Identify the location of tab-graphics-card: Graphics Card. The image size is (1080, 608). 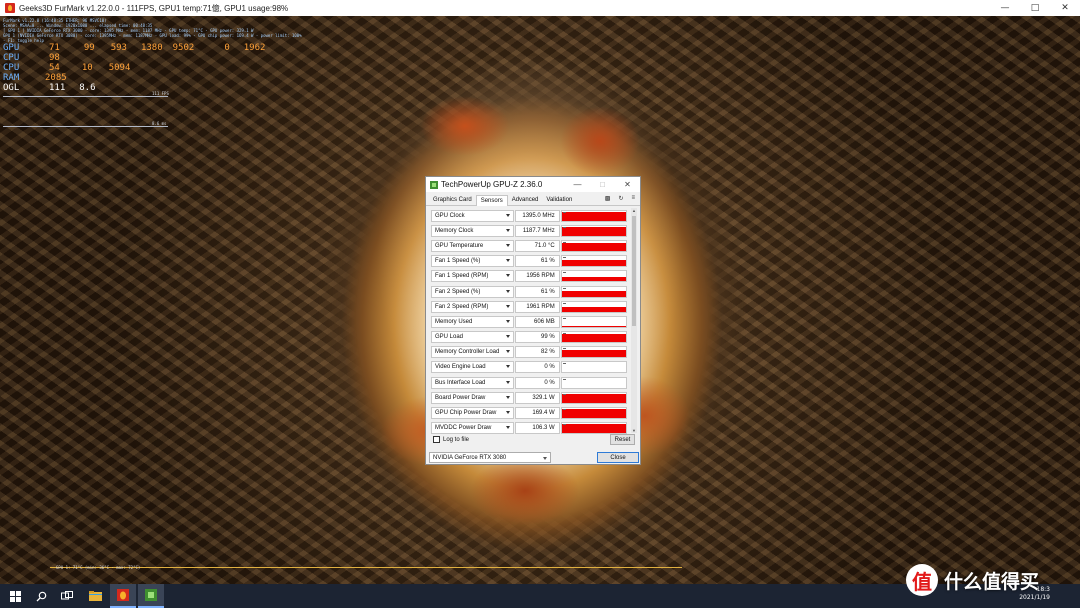
(452, 200).